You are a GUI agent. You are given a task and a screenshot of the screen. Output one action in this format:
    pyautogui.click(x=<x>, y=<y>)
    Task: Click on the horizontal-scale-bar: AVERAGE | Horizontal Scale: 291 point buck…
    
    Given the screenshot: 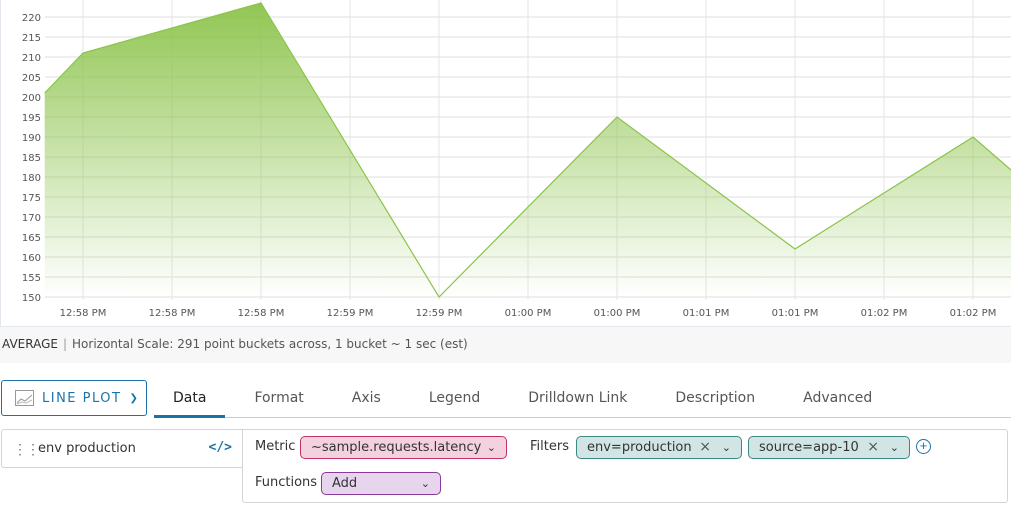 What is the action you would take?
    pyautogui.click(x=505, y=345)
    